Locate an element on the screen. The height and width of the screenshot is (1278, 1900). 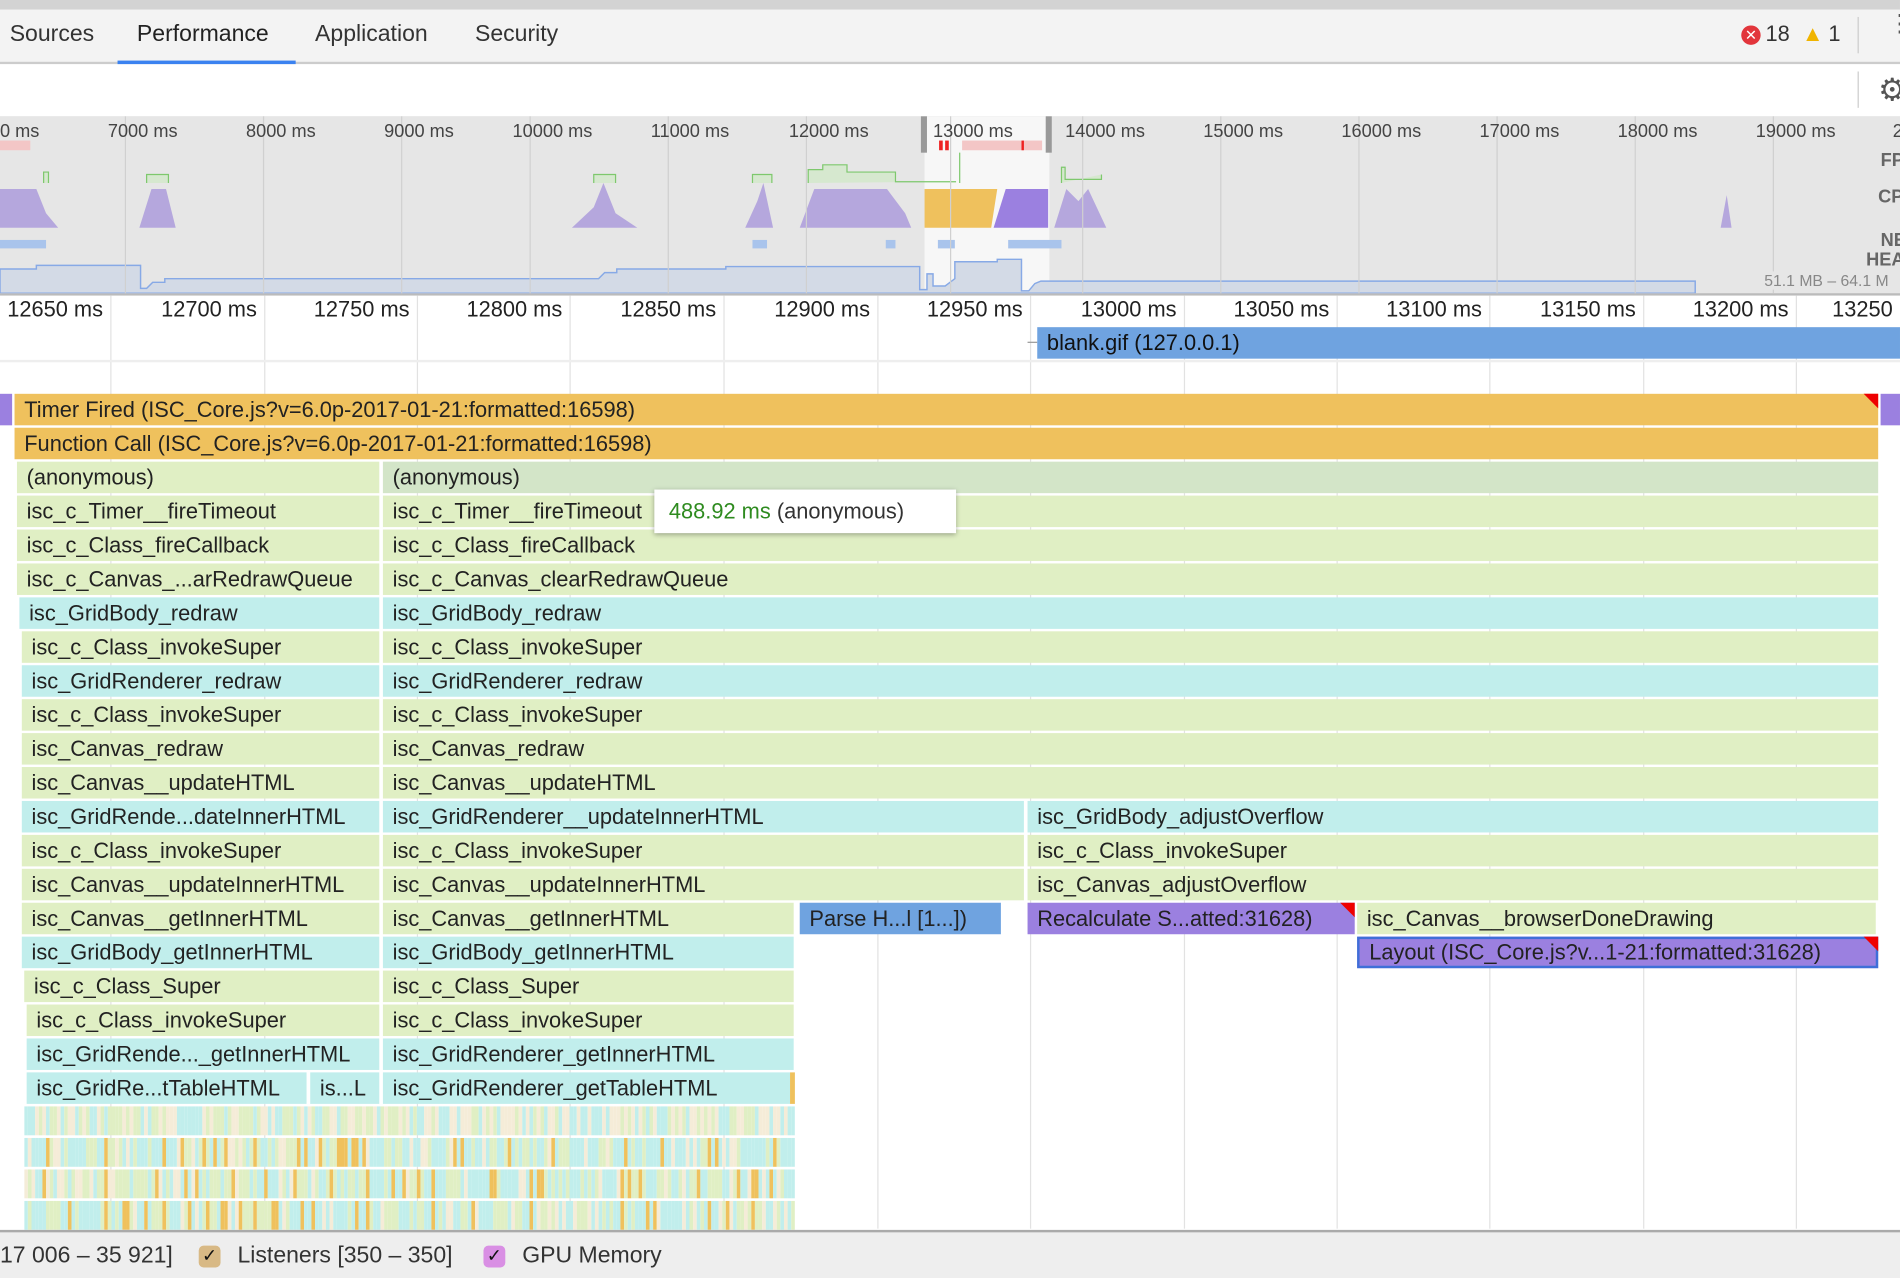
gpu-memory-checkbox: ✓ is located at coordinates (494, 1256).